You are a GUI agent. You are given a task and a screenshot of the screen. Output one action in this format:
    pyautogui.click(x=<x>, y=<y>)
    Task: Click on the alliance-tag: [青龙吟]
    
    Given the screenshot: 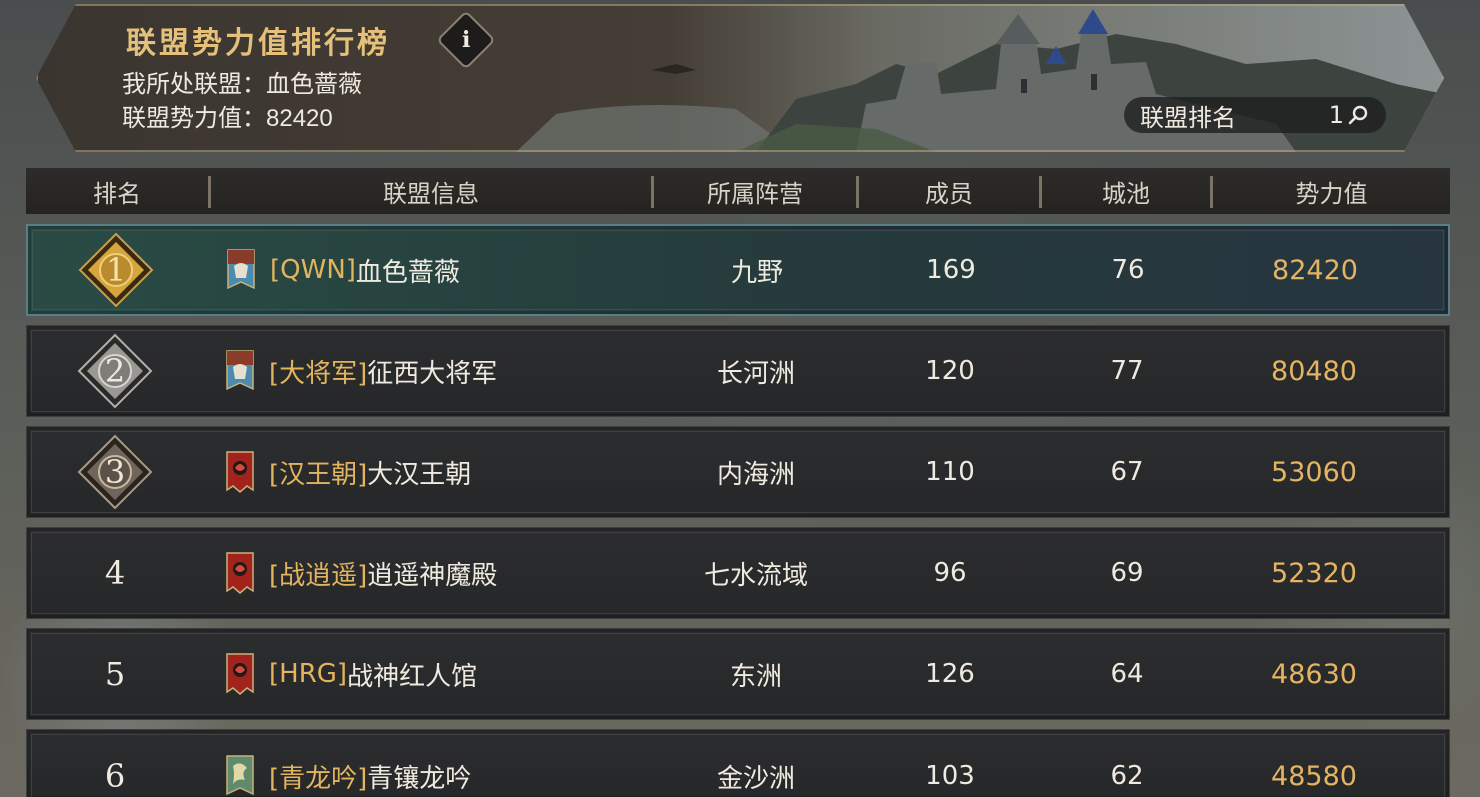 What is the action you would take?
    pyautogui.click(x=318, y=778)
    